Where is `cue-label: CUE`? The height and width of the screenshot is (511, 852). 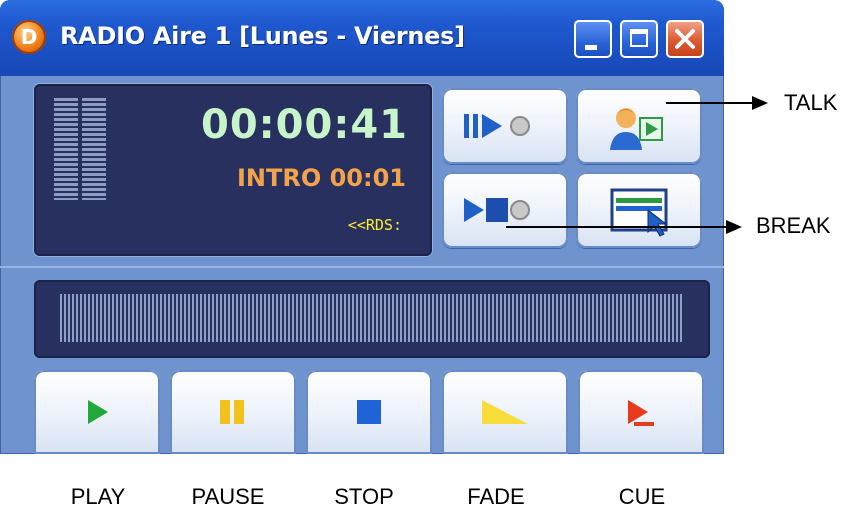 cue-label: CUE is located at coordinates (642, 496).